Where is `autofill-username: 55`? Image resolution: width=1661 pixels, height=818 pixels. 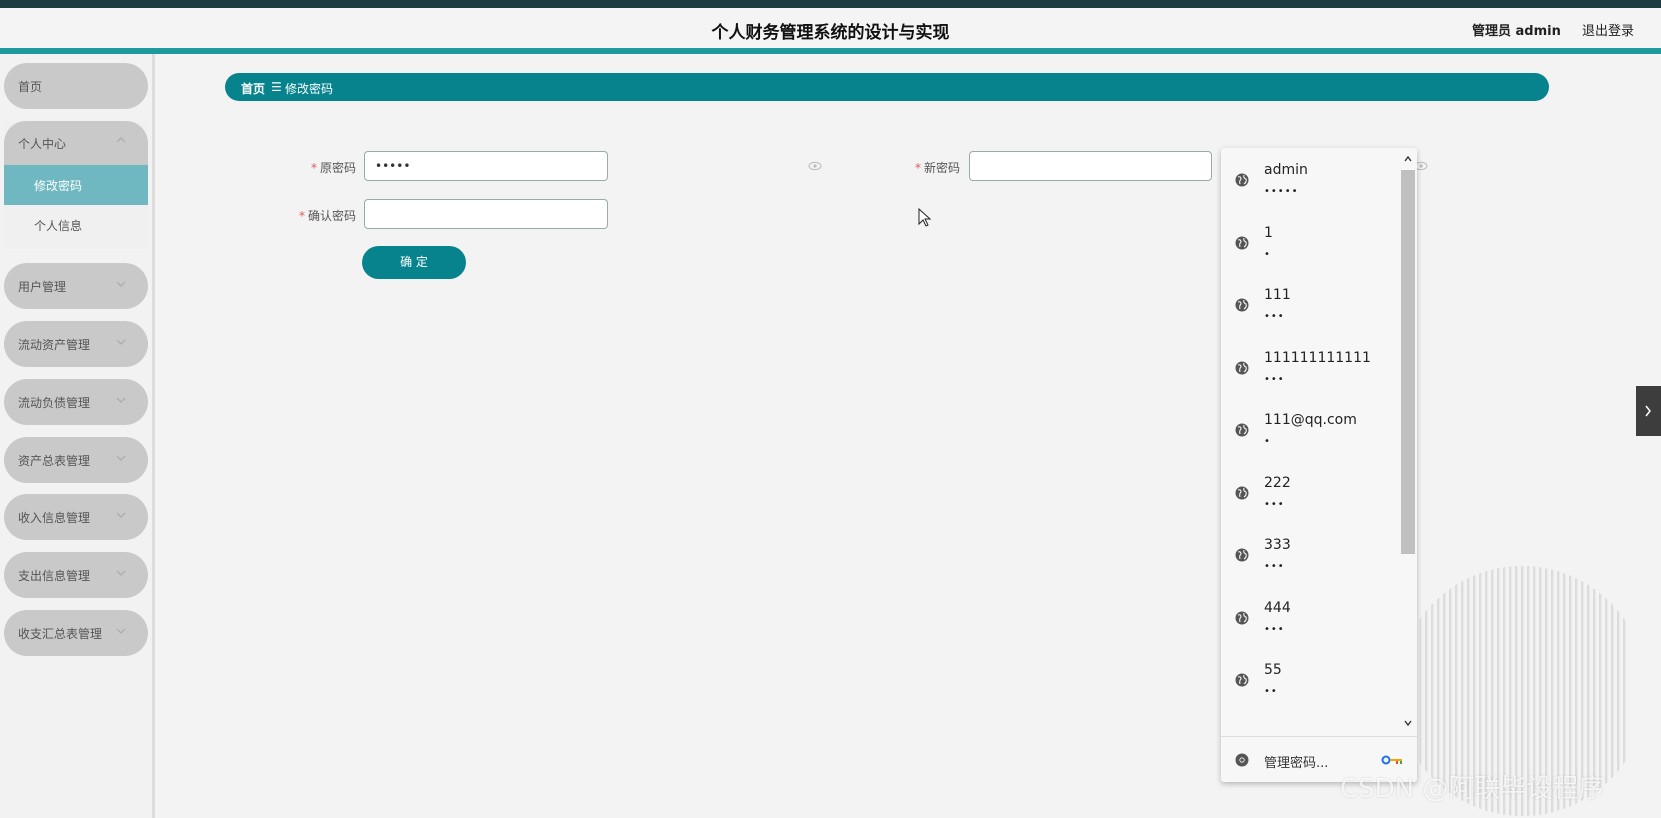 autofill-username: 55 is located at coordinates (1273, 670).